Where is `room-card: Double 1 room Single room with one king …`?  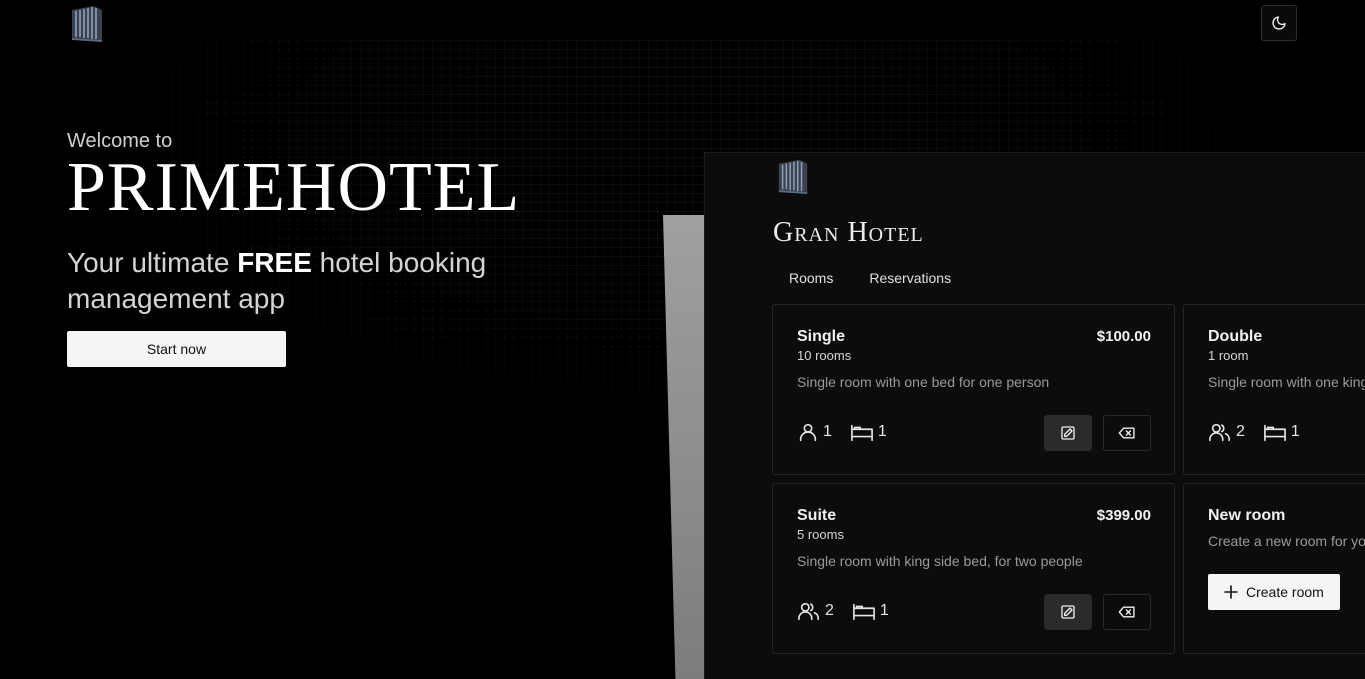 room-card: Double 1 room Single room with one king … is located at coordinates (1274, 389).